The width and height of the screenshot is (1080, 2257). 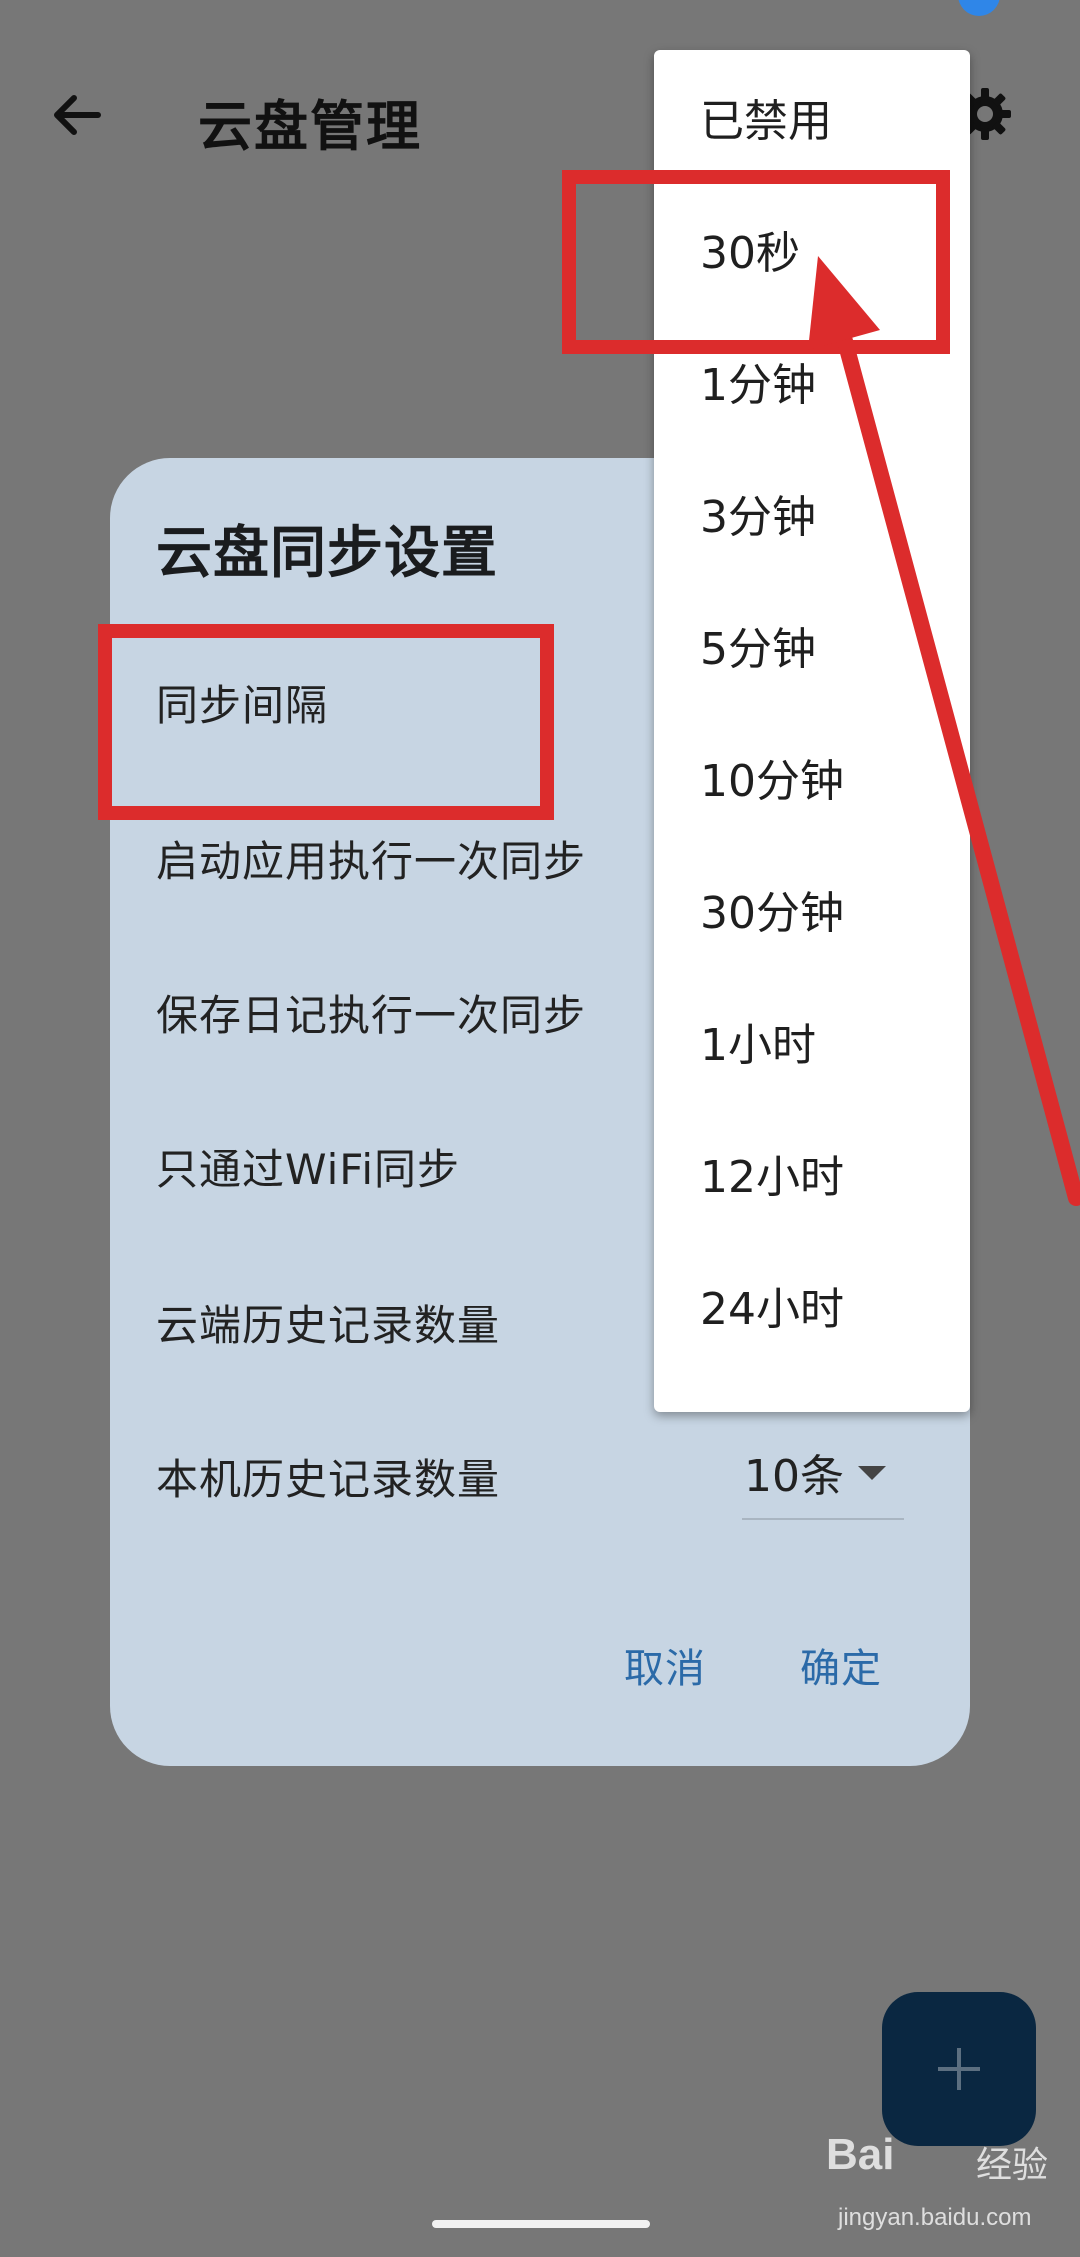 What do you see at coordinates (944, 731) in the screenshot?
I see `annotation-arrow` at bounding box center [944, 731].